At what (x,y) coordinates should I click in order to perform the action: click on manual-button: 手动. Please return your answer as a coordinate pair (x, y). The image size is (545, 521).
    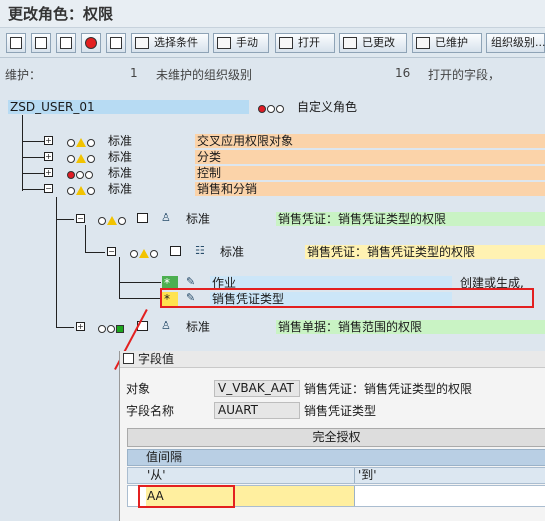
    Looking at the image, I should click on (241, 43).